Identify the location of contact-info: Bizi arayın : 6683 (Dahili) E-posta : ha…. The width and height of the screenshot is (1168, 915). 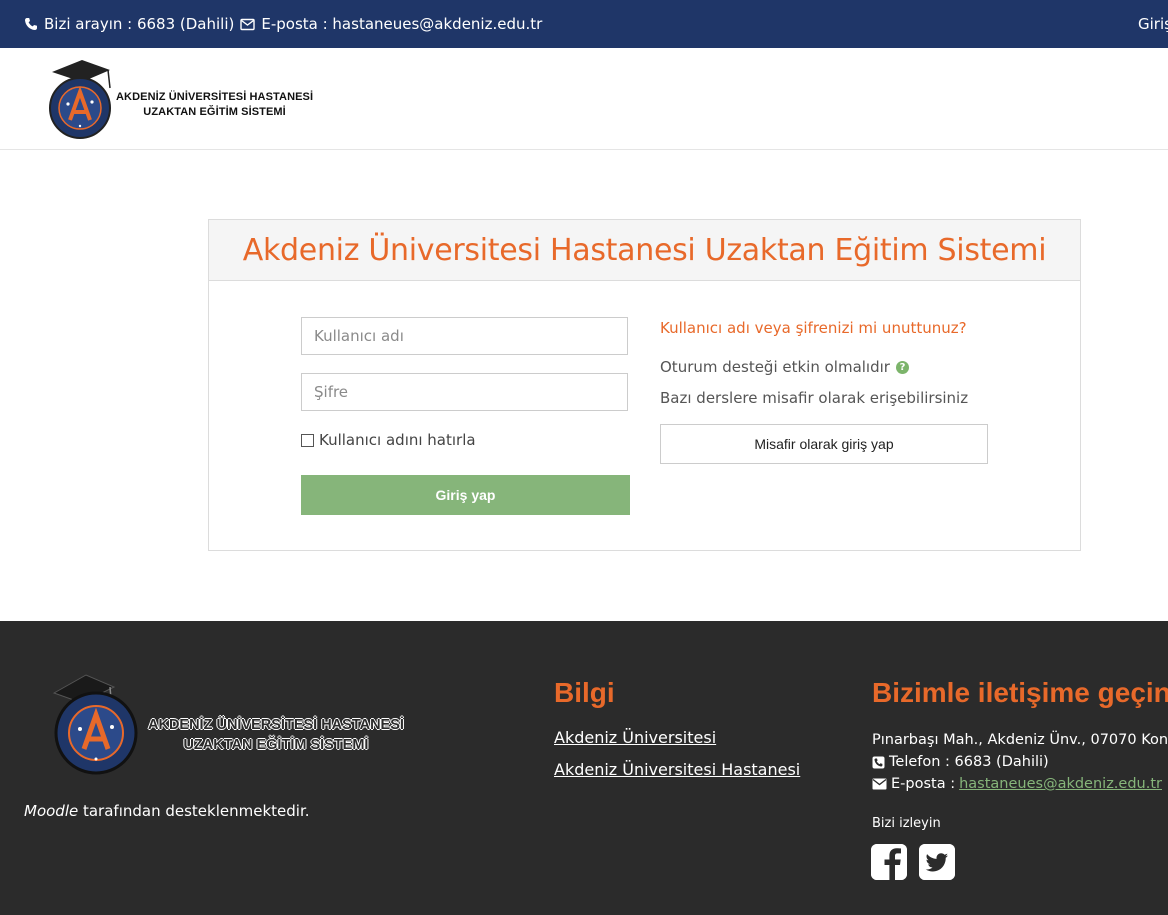
(283, 24).